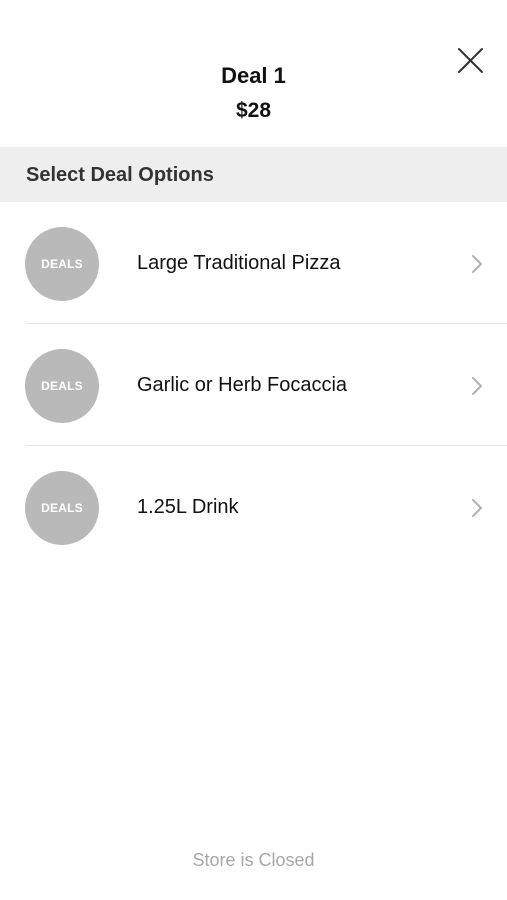 This screenshot has height=900, width=507. I want to click on deal-option-label: 1.25L Drink, so click(188, 507).